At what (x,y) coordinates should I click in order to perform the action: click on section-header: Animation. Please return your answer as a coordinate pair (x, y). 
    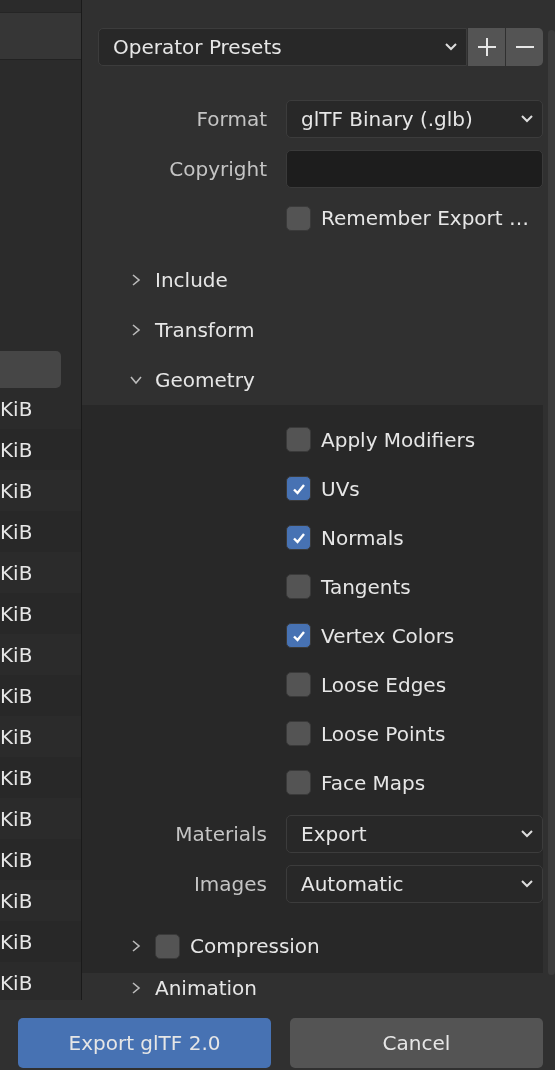
    Looking at the image, I should click on (312, 986).